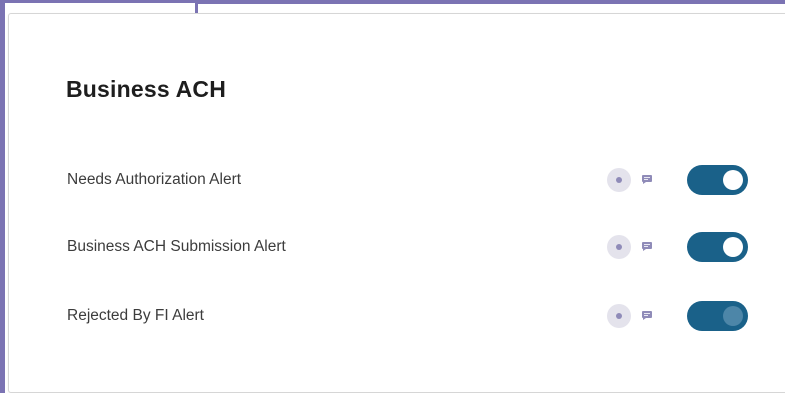  Describe the element at coordinates (176, 246) in the screenshot. I see `alert-label: Business ACH Submission Alert` at that location.